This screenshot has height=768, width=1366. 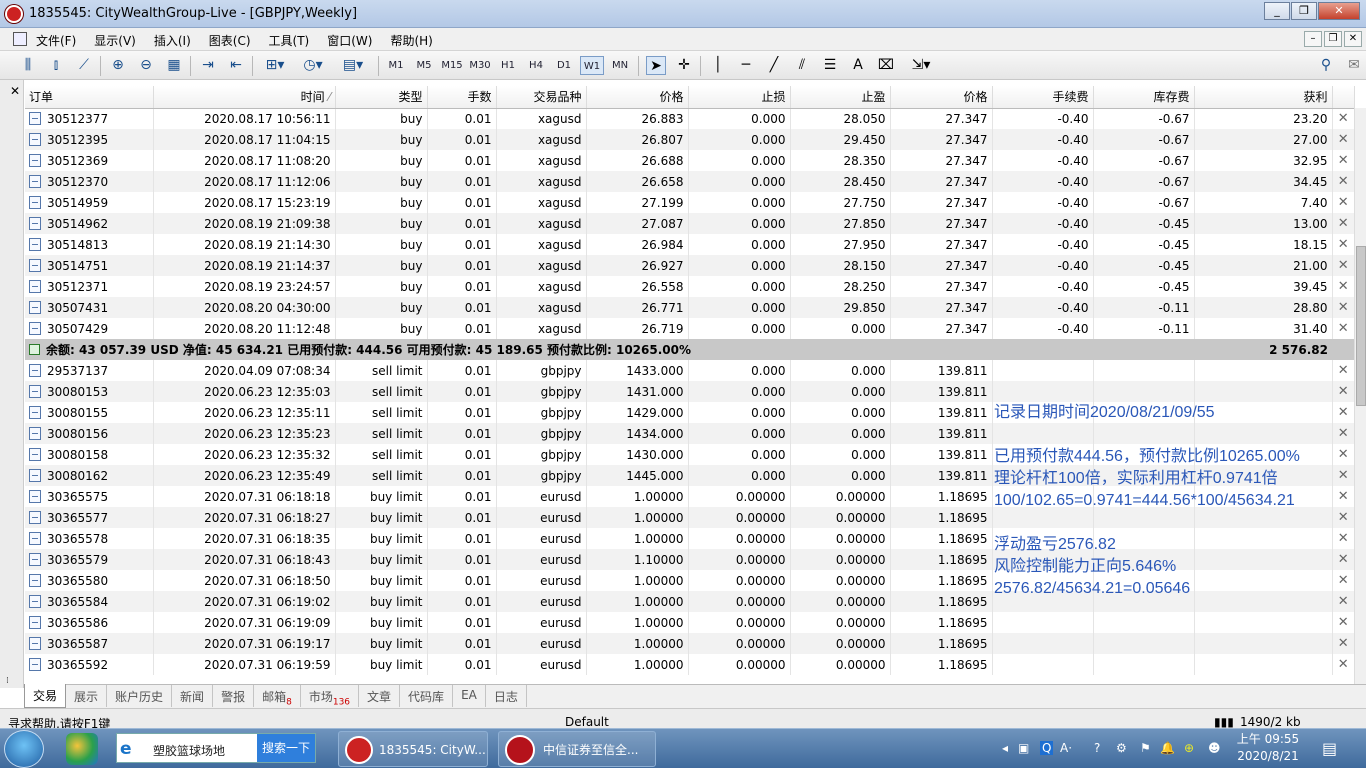 I want to click on chart-shift-icon: ⇤, so click(x=236, y=65).